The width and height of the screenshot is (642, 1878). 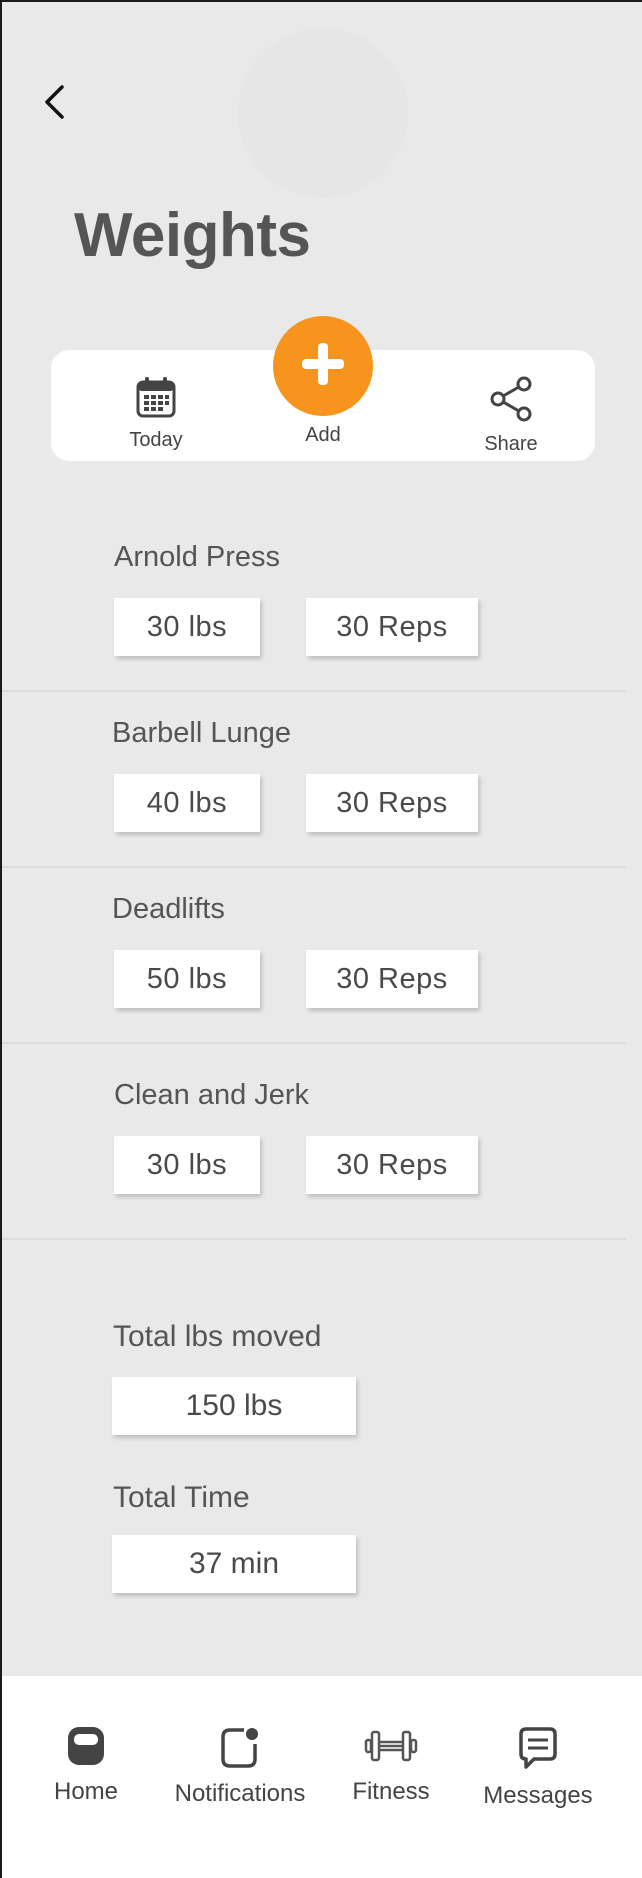 I want to click on tab-home: Home, so click(x=86, y=1766).